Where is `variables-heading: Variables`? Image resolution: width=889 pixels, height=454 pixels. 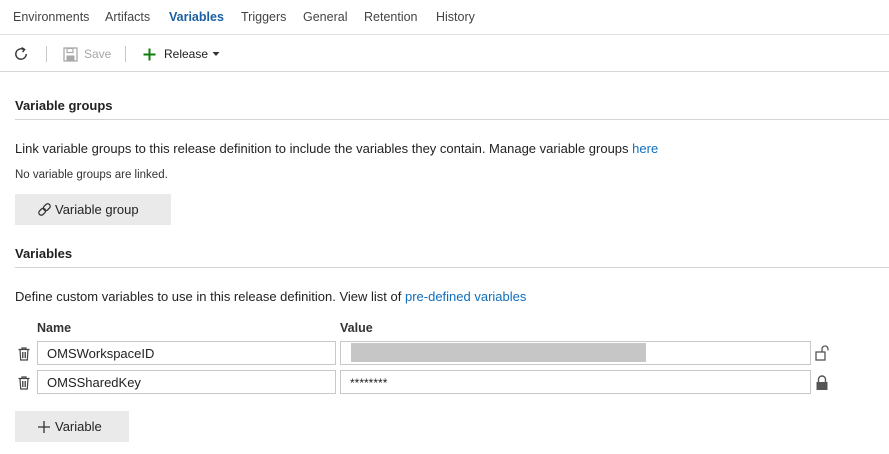
variables-heading: Variables is located at coordinates (44, 253).